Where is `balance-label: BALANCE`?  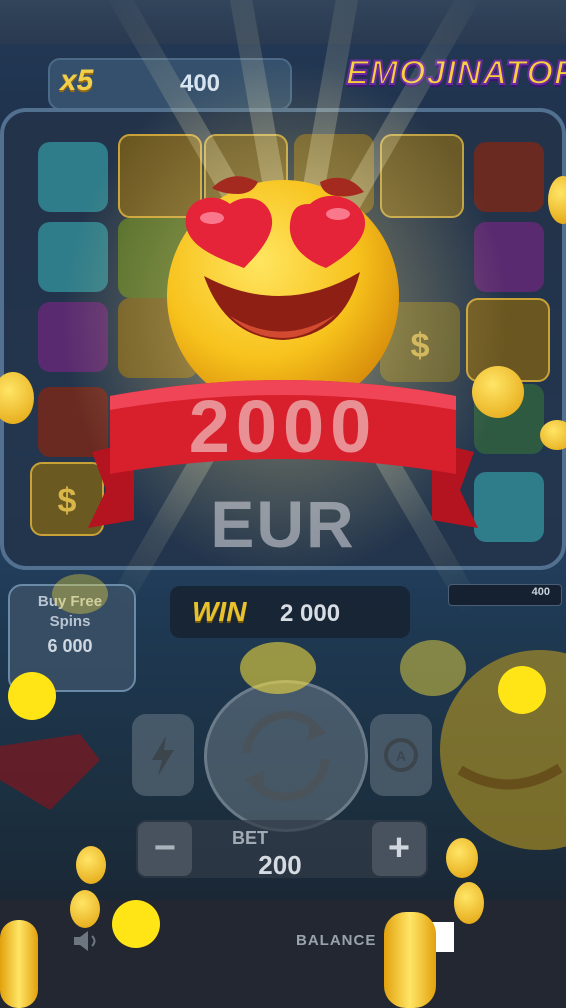 balance-label: BALANCE is located at coordinates (336, 940).